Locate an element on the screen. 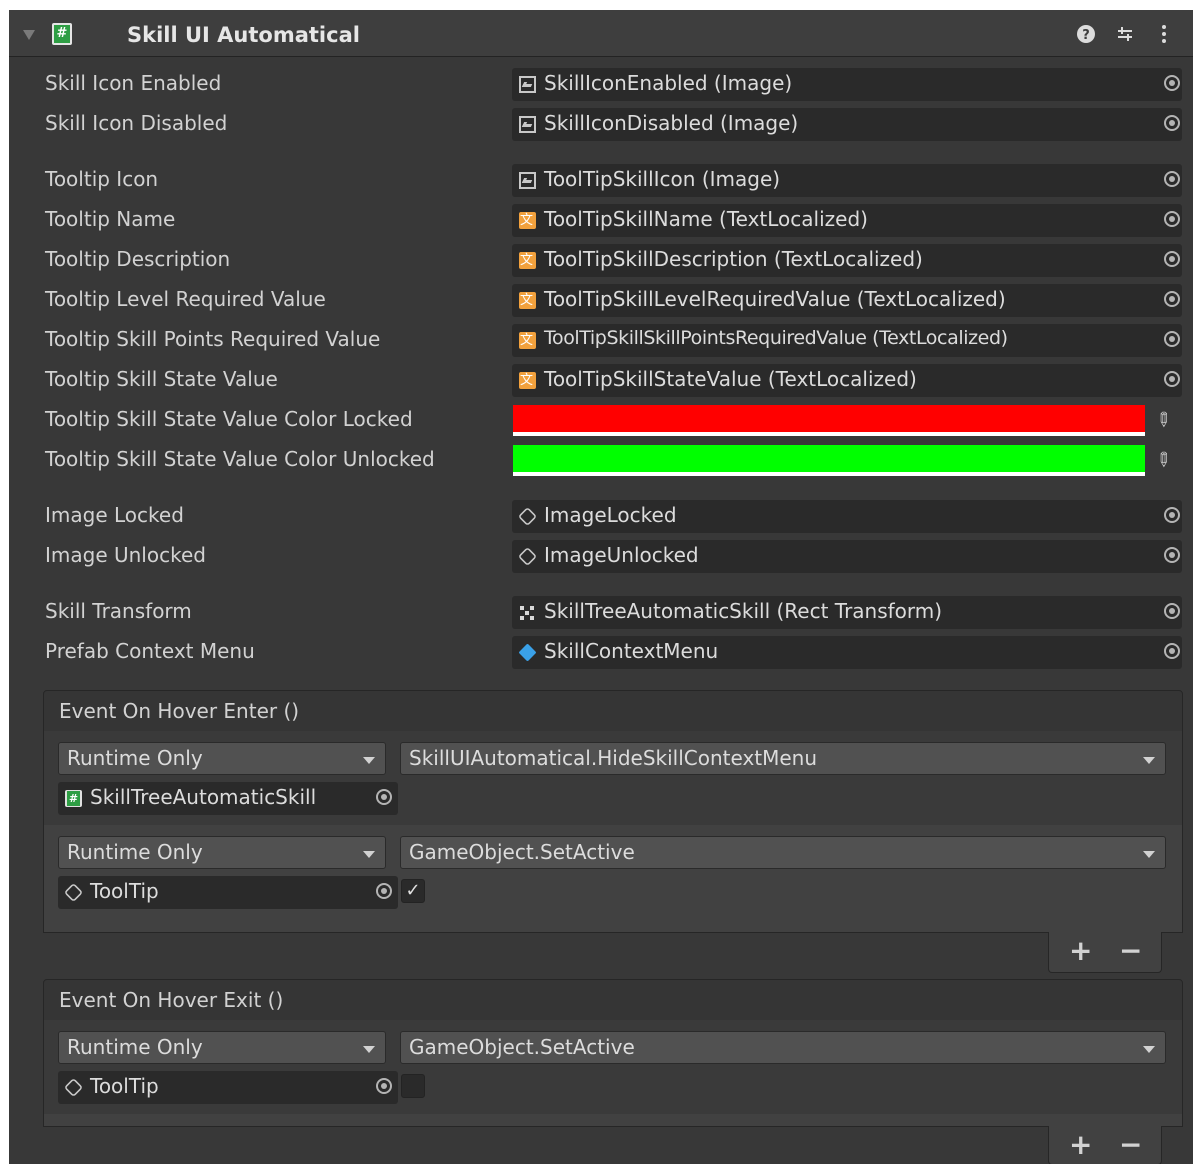 Image resolution: width=1193 pixels, height=1164 pixels. object-field-value: SkillTreeAutomaticSkill (Rect Transform) is located at coordinates (743, 611).